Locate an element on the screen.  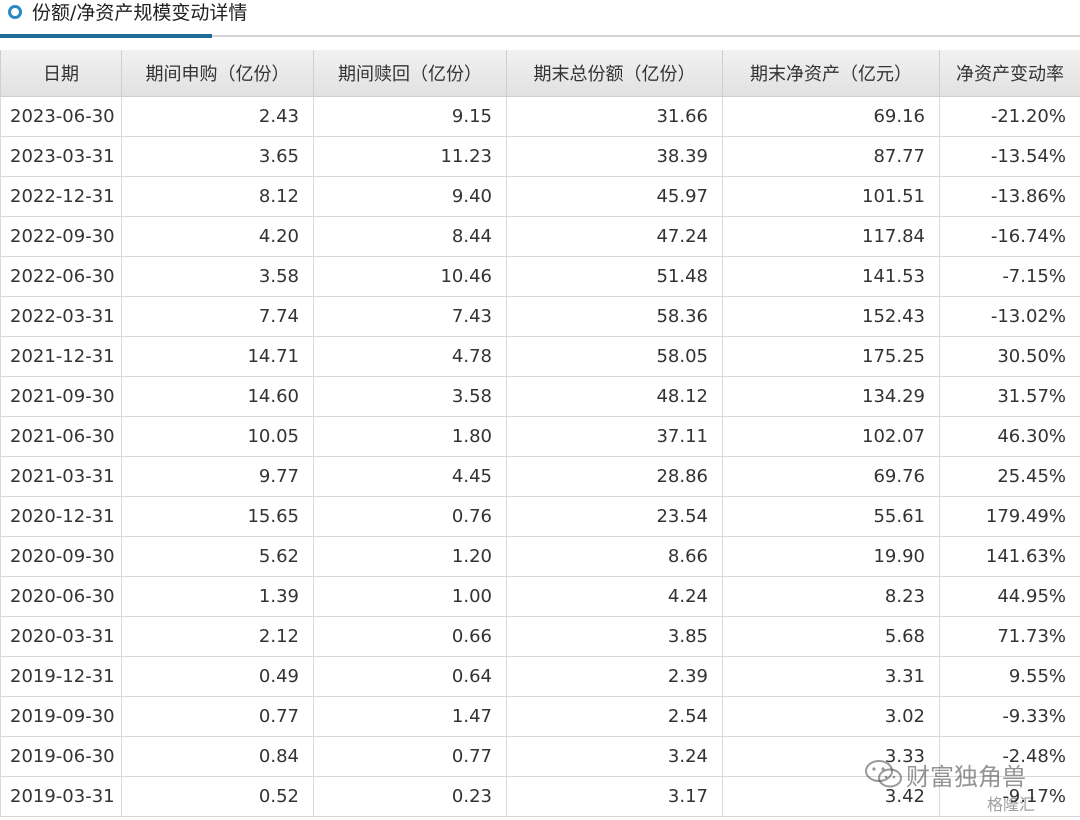
cell-redemption: 8.44 is located at coordinates (410, 236).